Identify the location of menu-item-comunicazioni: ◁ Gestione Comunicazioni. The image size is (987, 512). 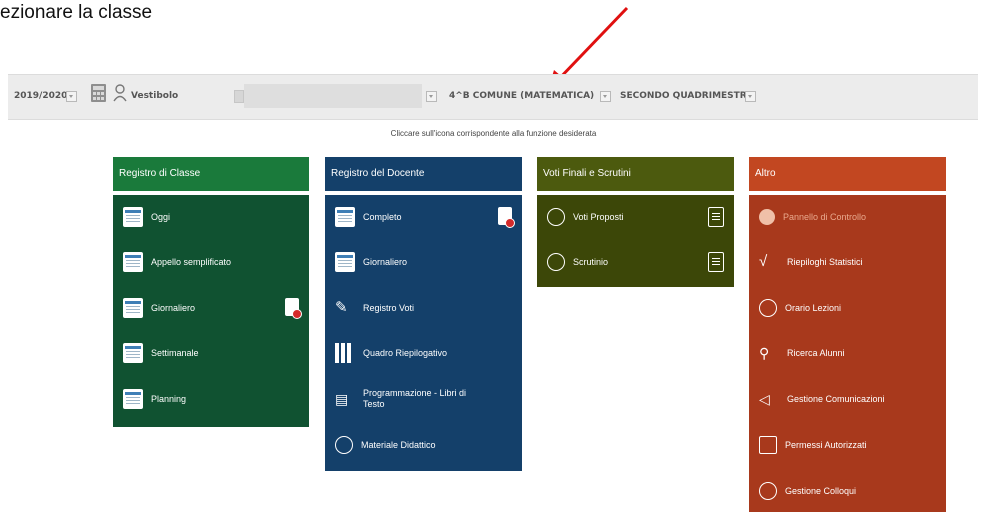
(847, 399).